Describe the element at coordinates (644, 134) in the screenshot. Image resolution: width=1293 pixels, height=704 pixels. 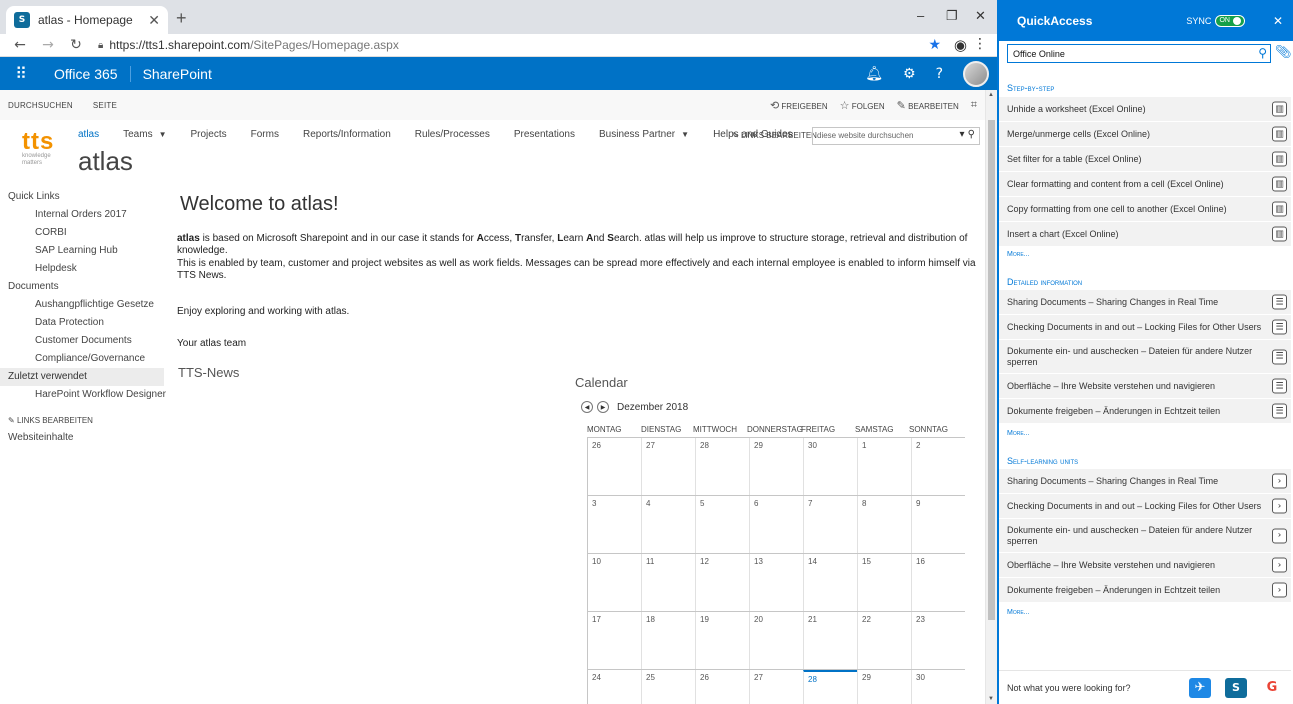
I see `nav-business-partner: Business Partner ▼` at that location.